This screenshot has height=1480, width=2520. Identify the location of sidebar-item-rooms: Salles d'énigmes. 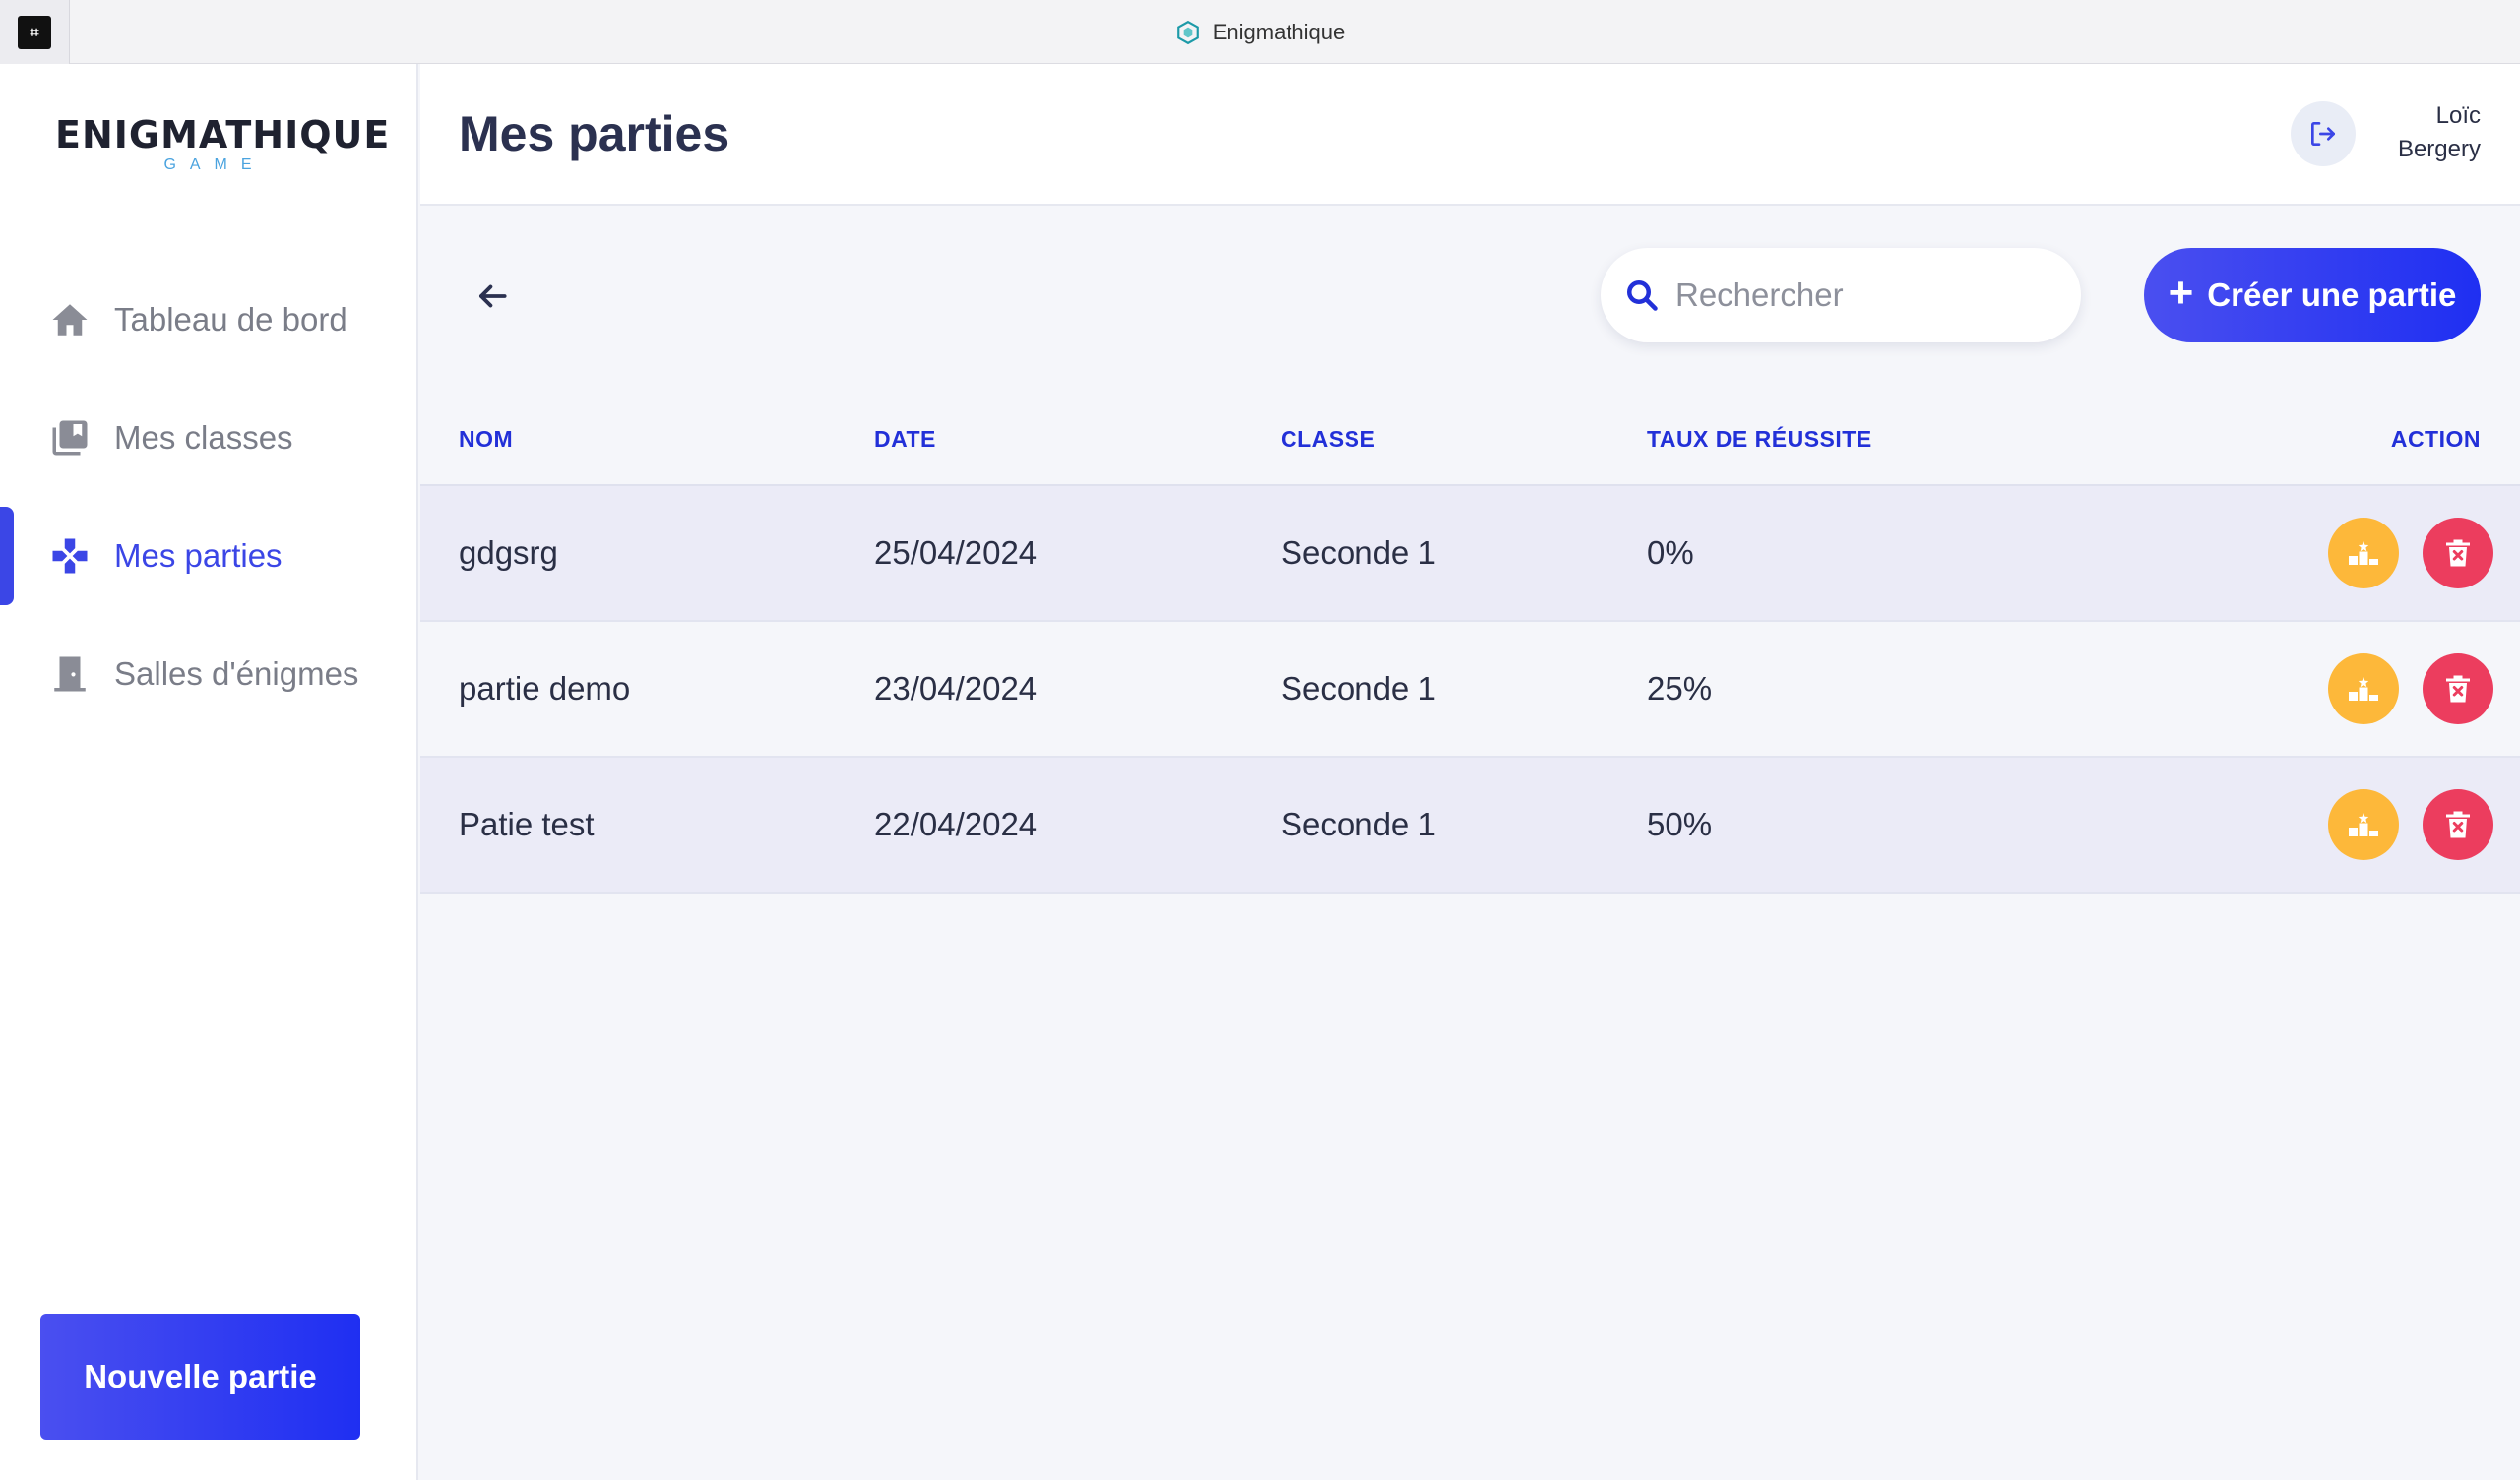
(209, 674).